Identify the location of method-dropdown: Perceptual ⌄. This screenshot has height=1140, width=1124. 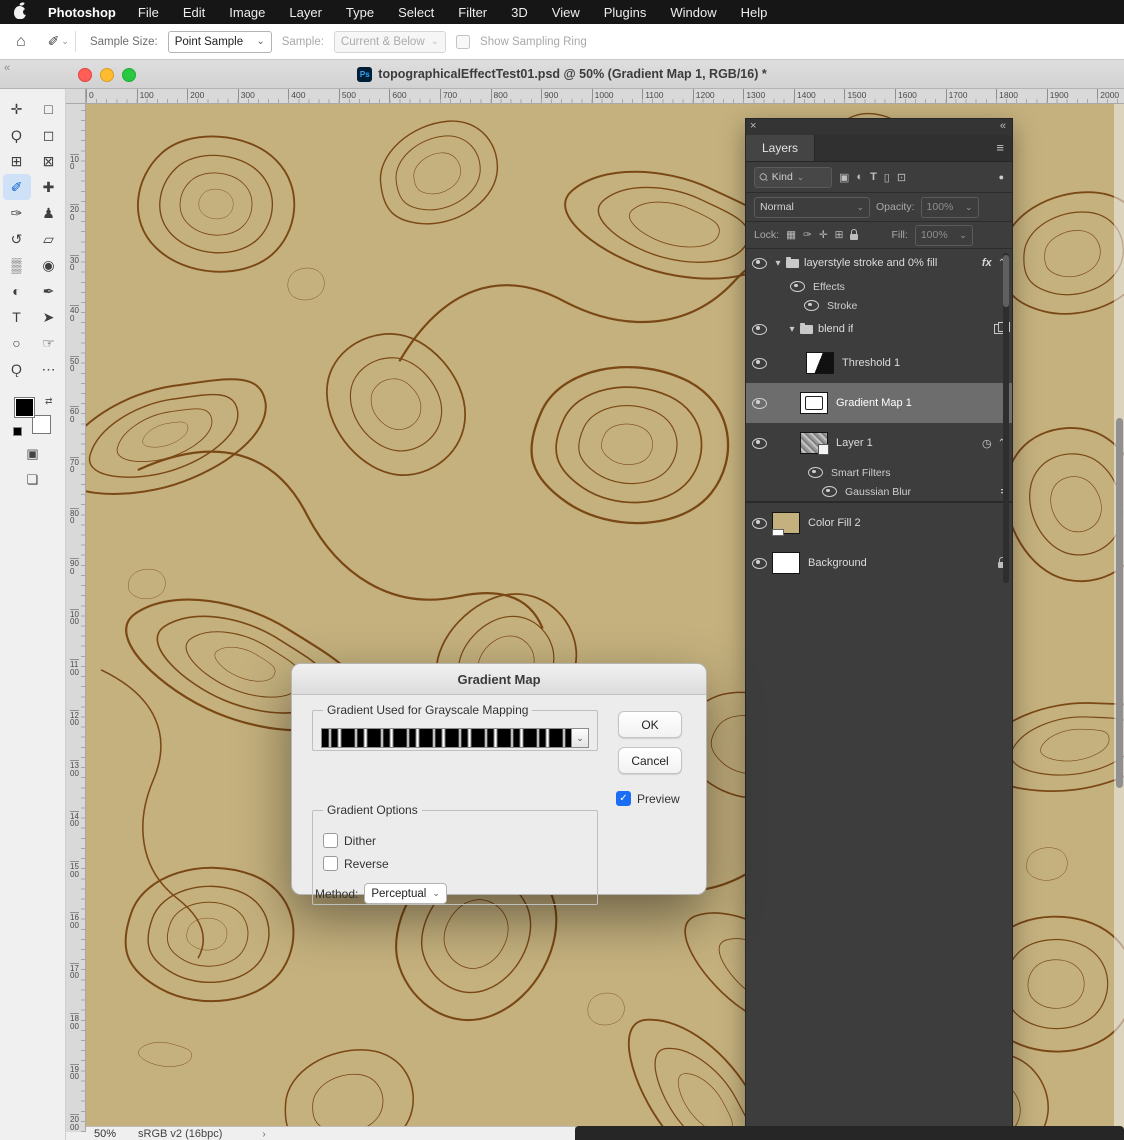
(405, 893).